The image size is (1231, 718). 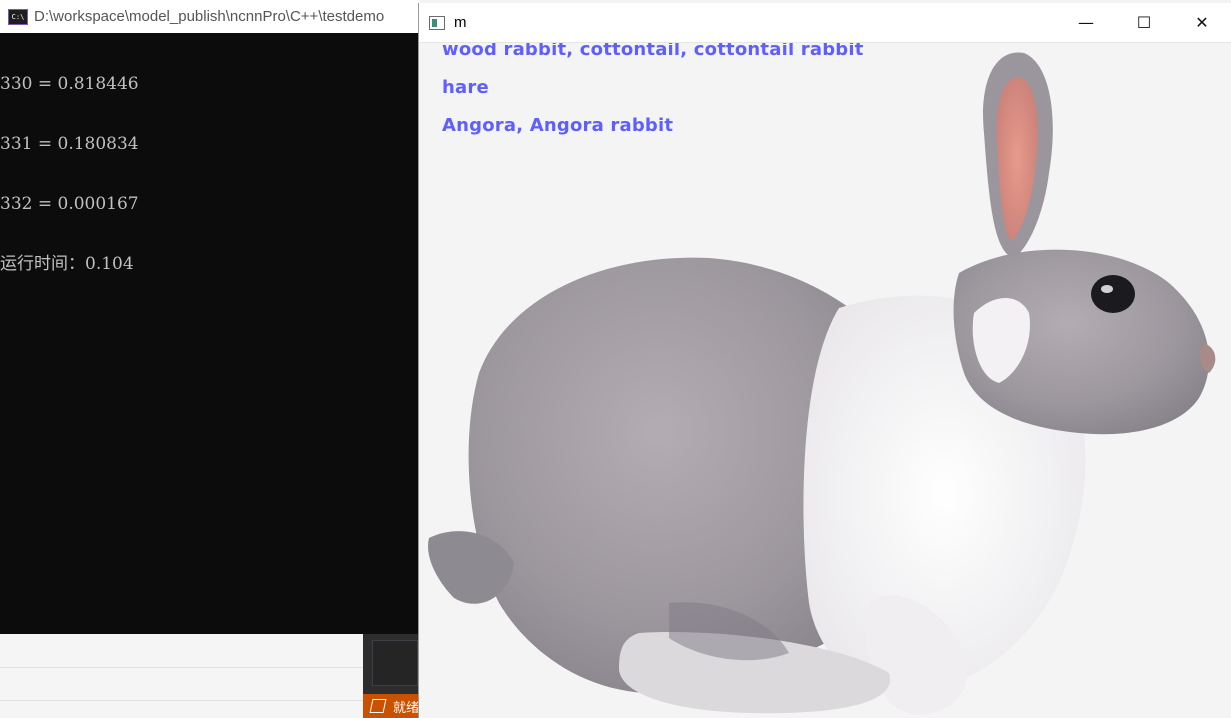 What do you see at coordinates (1086, 22) in the screenshot?
I see `minimize-button: —` at bounding box center [1086, 22].